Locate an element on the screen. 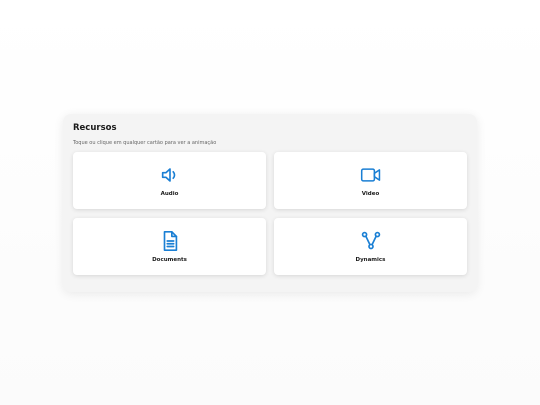 The width and height of the screenshot is (540, 405). card-dynamics: Dynamics is located at coordinates (370, 246).